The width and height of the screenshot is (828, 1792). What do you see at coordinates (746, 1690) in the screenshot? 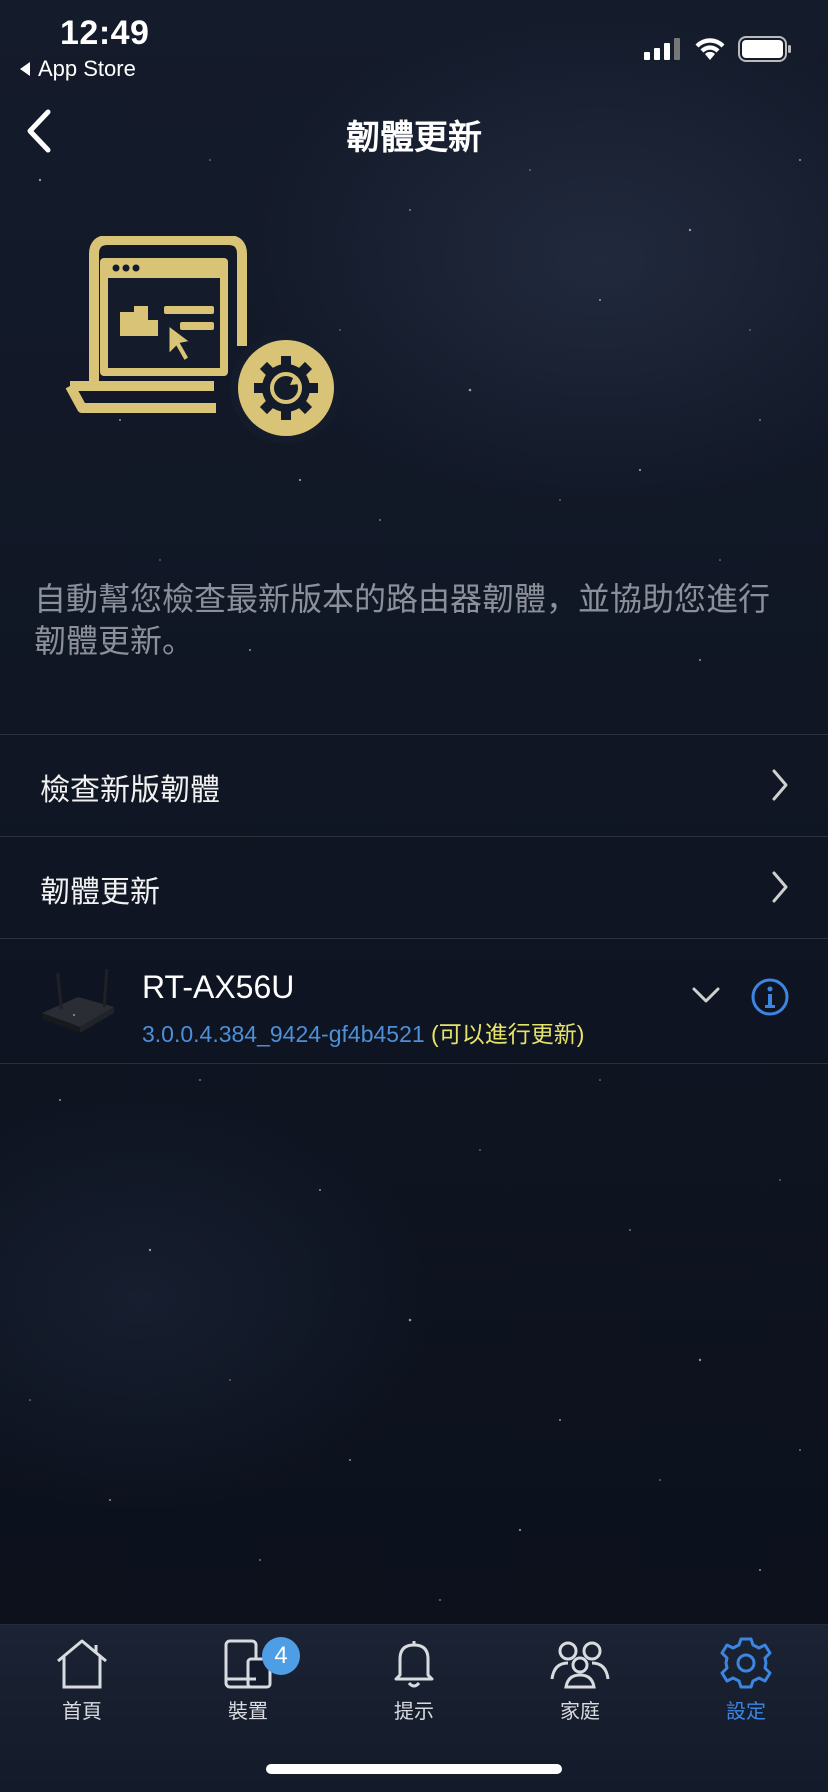
I see `tab-settings: 設定` at bounding box center [746, 1690].